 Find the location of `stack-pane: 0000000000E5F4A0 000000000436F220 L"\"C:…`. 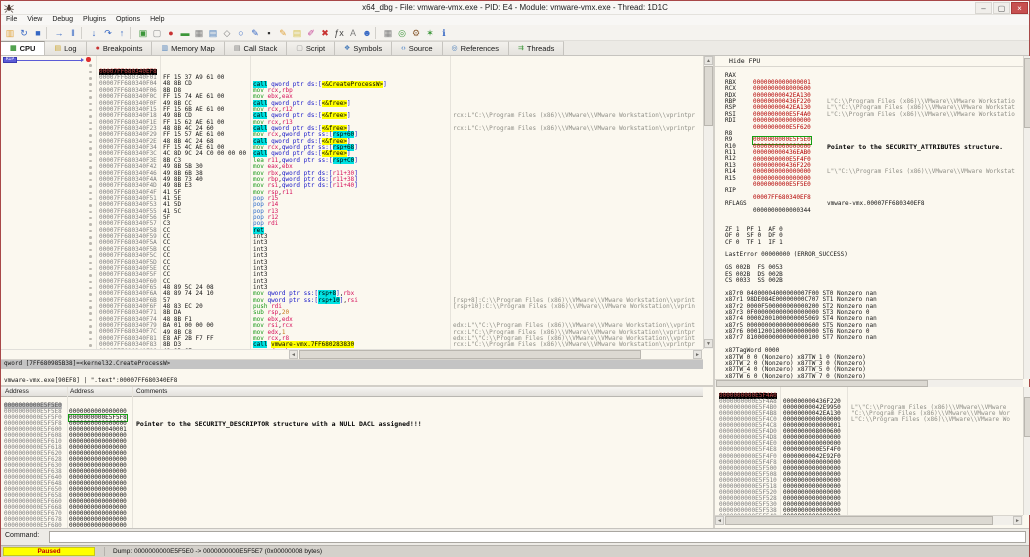

stack-pane: 0000000000E5F4A0 000000000436F220 L"\"C:… is located at coordinates (869, 451).